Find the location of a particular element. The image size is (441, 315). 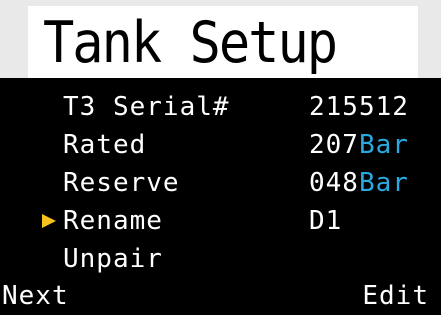

menu-item-value: 048Bar is located at coordinates (359, 183).